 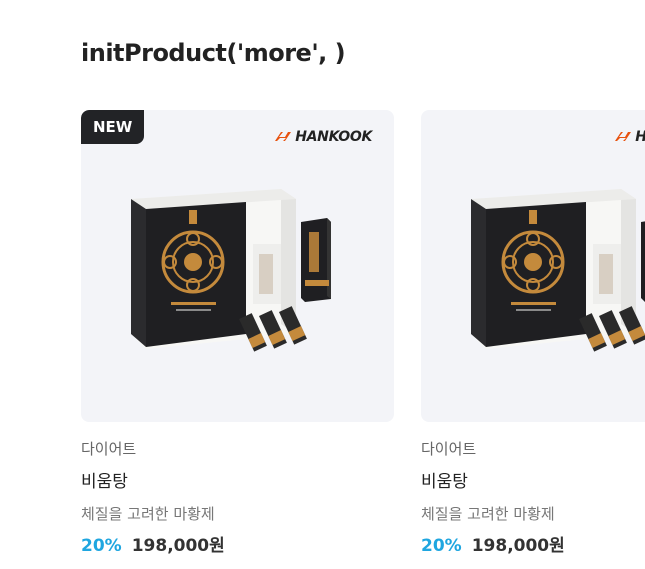 I want to click on section-title: initProduct('more', ), so click(x=213, y=53).